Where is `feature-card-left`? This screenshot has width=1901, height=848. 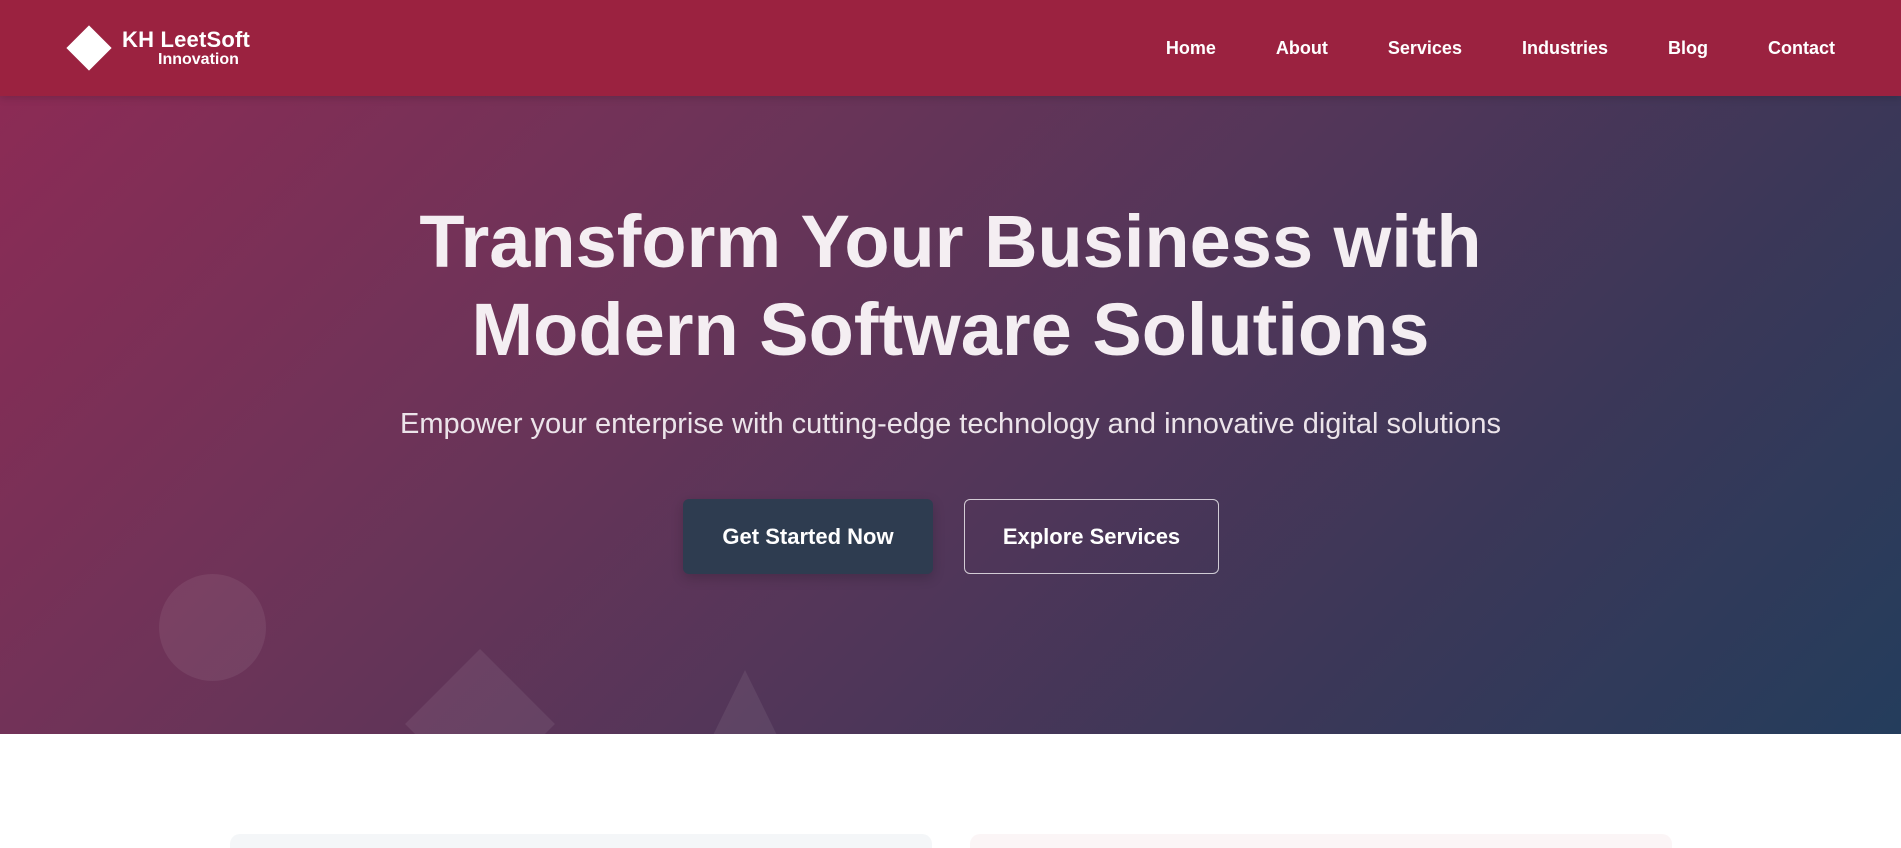 feature-card-left is located at coordinates (581, 841).